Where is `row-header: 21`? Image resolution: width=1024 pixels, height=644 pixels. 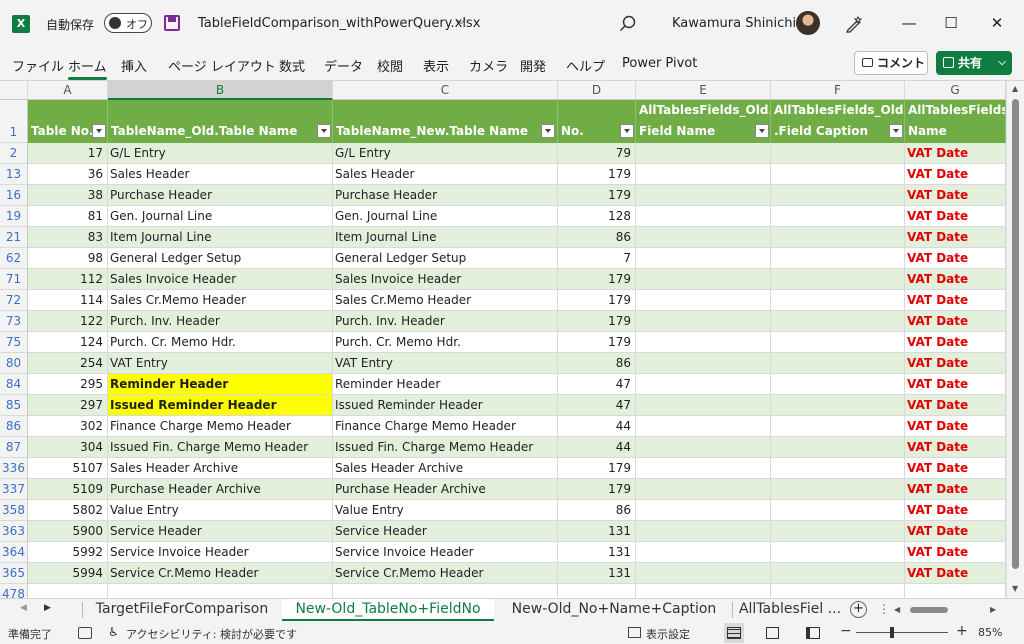
row-header: 21 is located at coordinates (14, 237).